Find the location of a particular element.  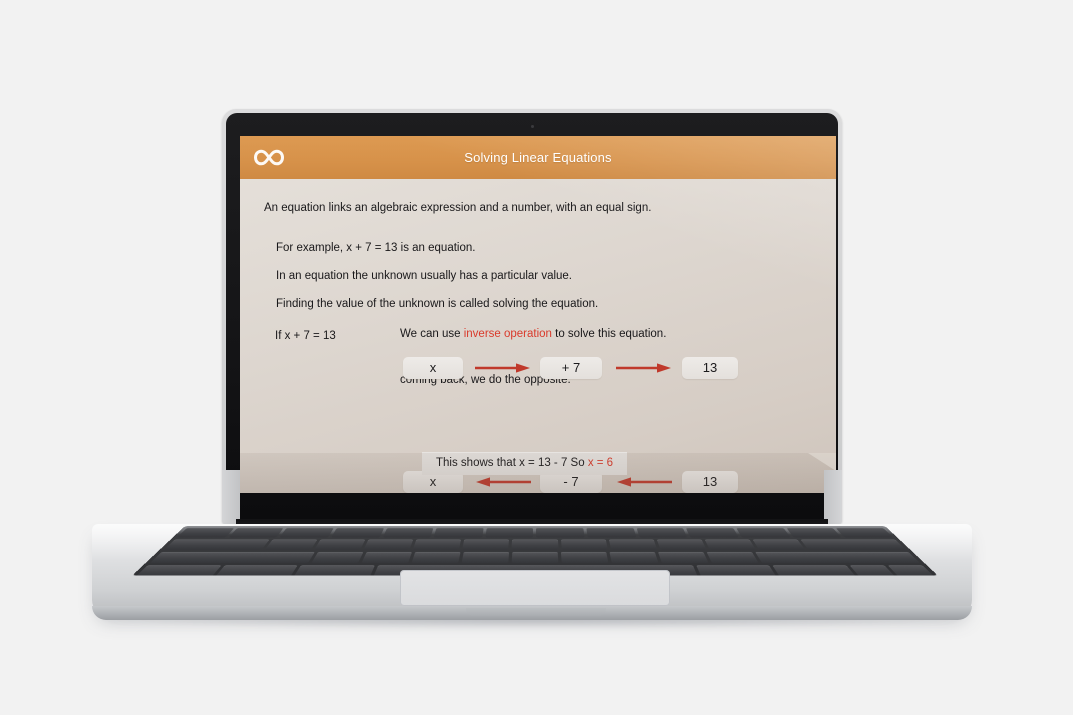

inverse-operation-highlight: inverse operation is located at coordinates (507, 334).